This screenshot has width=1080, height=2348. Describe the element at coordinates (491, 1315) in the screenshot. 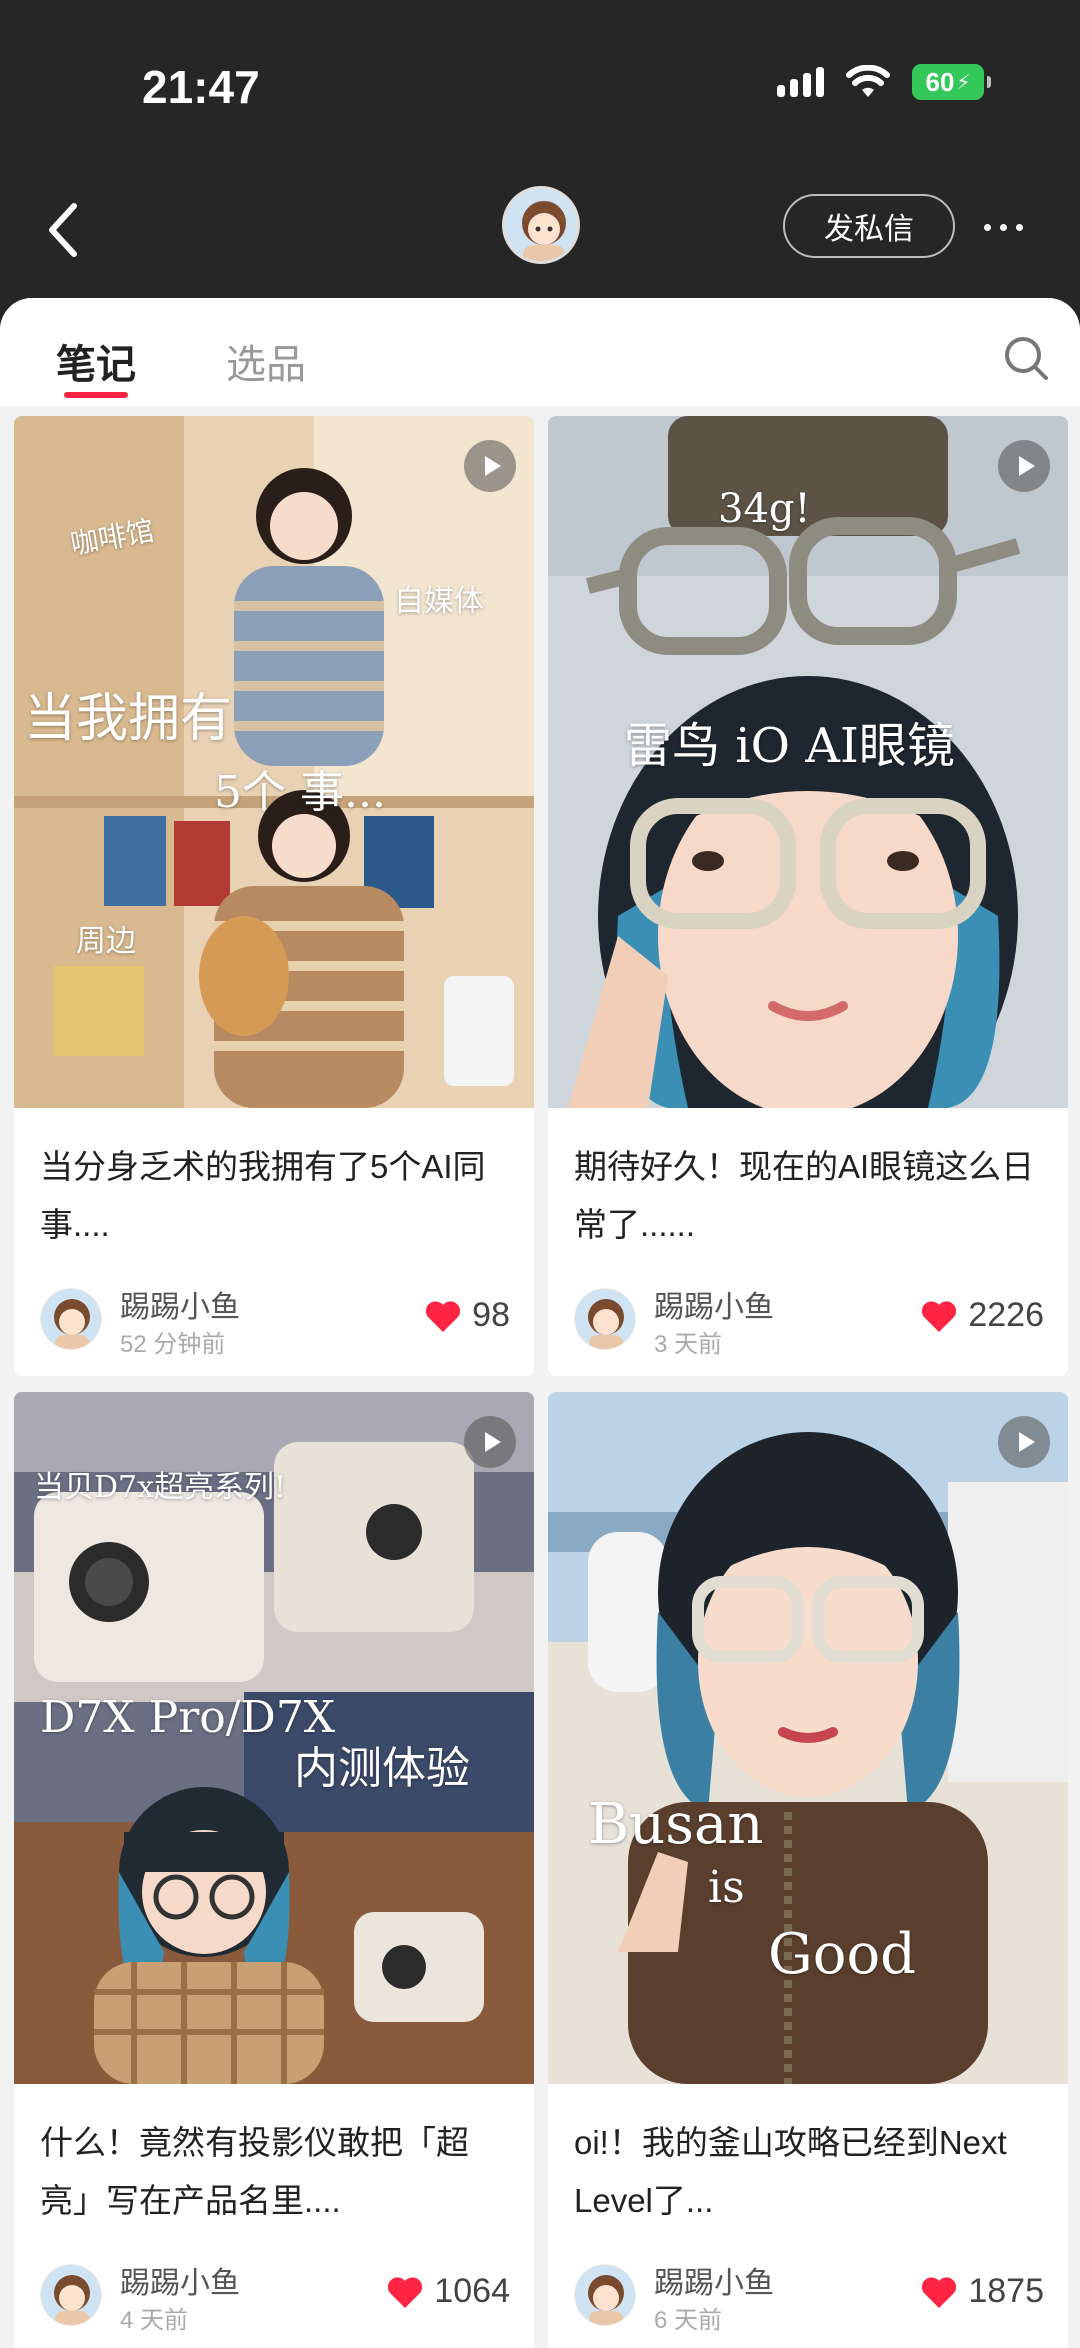

I see `like-count: 98` at that location.